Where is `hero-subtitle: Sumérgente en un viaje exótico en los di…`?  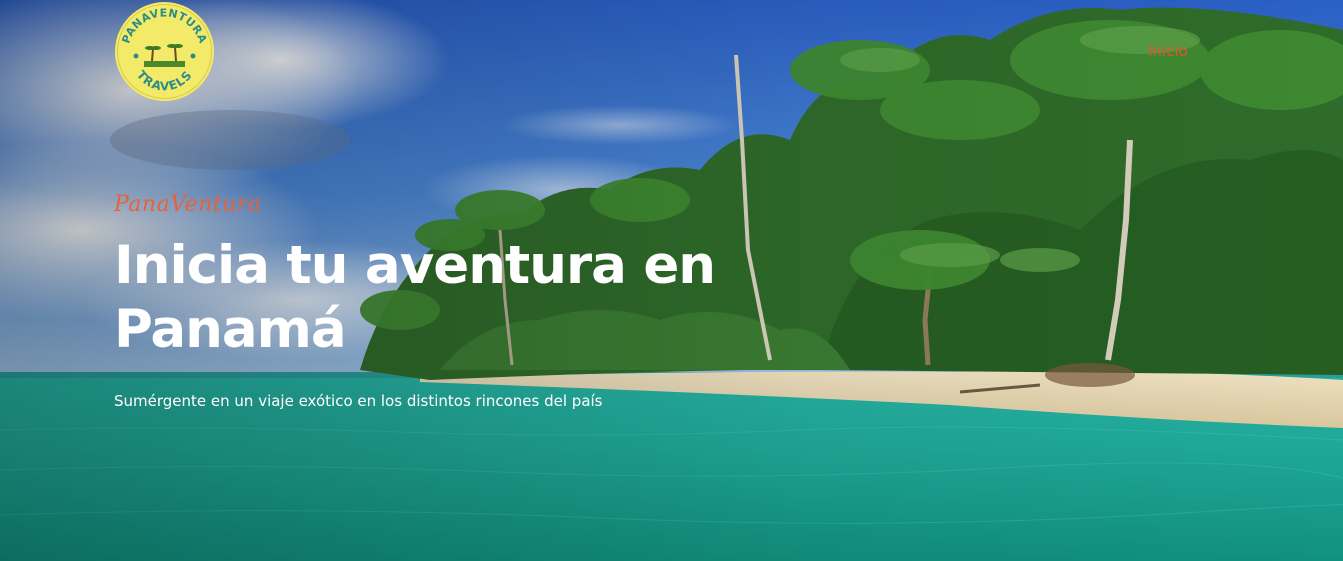
hero-subtitle: Sumérgente en un viaje exótico en los di… is located at coordinates (358, 401).